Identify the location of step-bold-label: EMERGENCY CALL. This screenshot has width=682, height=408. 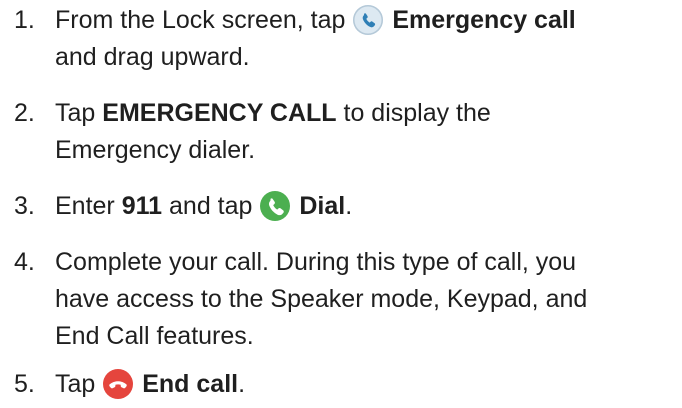
(219, 113).